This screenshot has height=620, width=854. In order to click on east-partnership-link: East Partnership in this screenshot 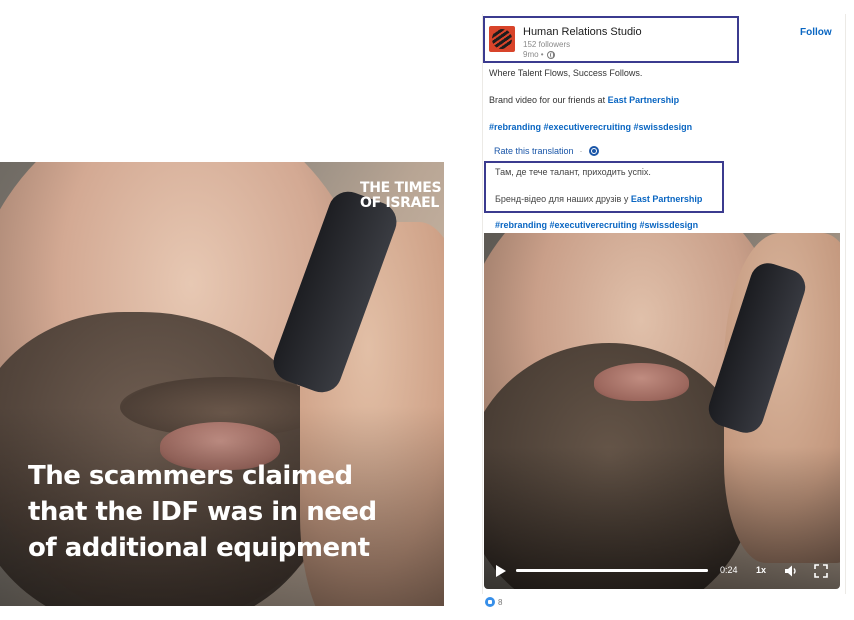, I will do `click(644, 100)`.